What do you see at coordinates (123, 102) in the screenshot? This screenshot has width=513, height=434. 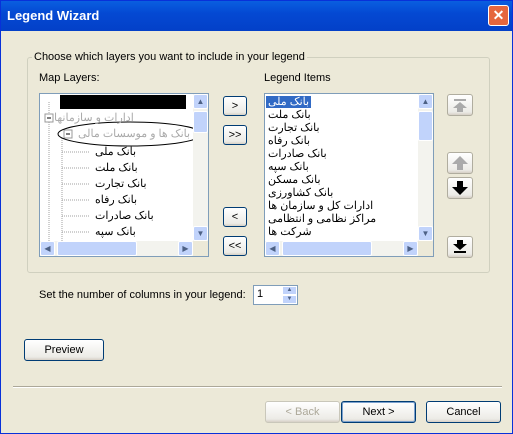 I see `tree-item-hidden-layer` at bounding box center [123, 102].